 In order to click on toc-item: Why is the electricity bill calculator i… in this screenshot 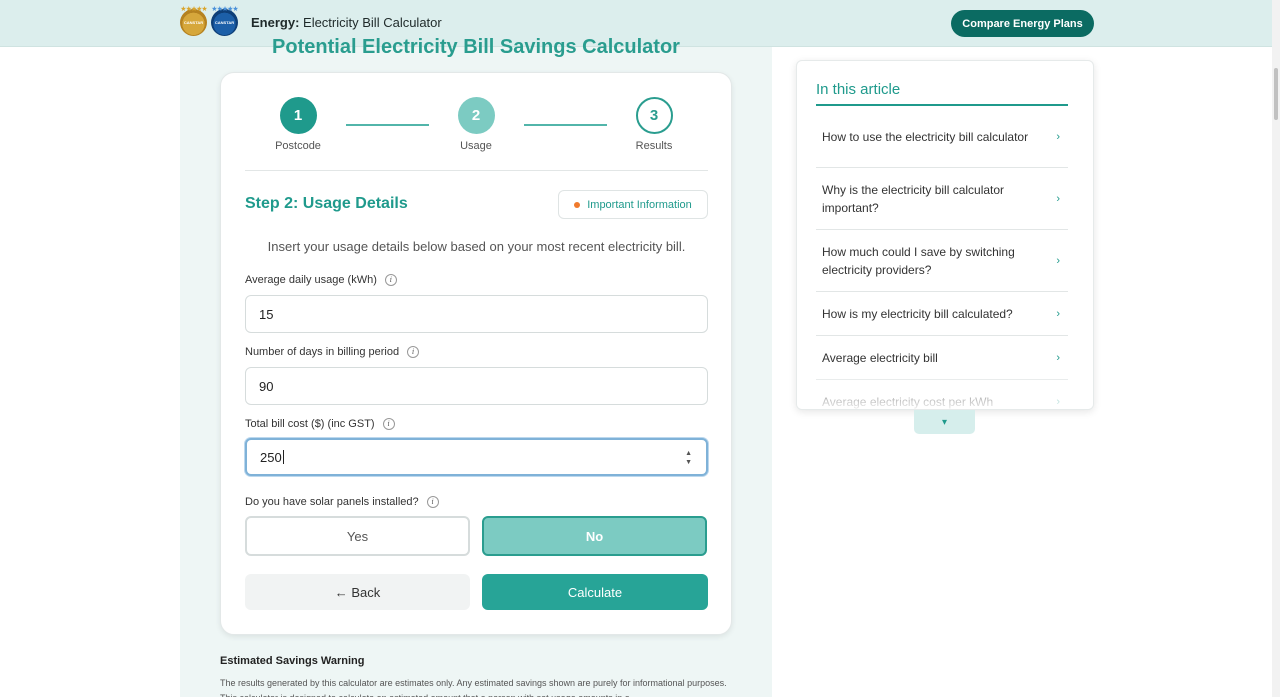, I will do `click(942, 199)`.